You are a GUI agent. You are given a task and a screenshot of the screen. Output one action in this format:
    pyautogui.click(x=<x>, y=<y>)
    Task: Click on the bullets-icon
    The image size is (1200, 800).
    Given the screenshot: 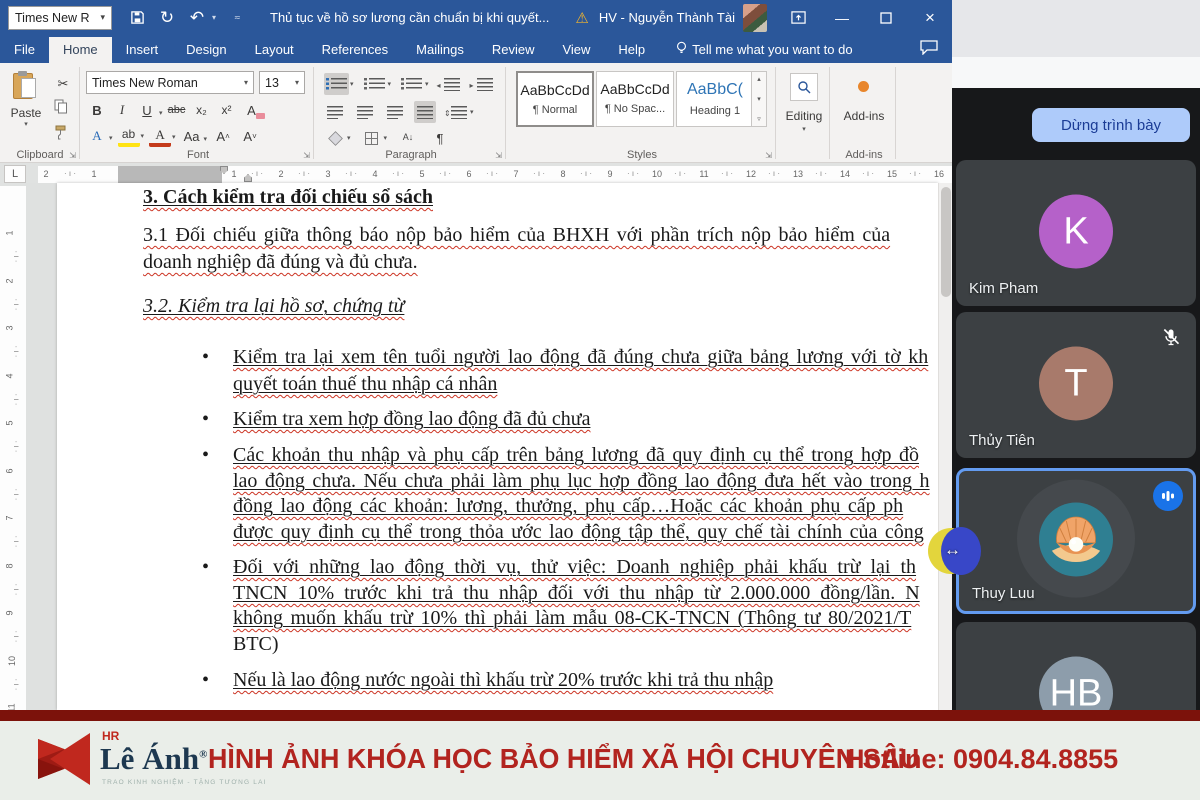 What is the action you would take?
    pyautogui.click(x=336, y=84)
    